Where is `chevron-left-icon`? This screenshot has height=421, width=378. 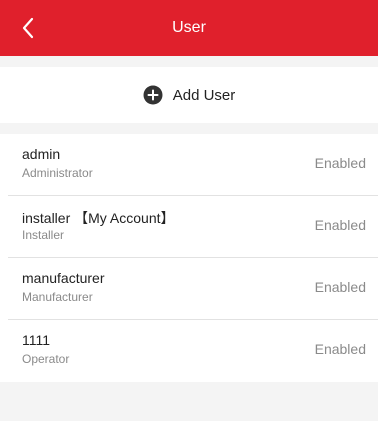
chevron-left-icon is located at coordinates (28, 28).